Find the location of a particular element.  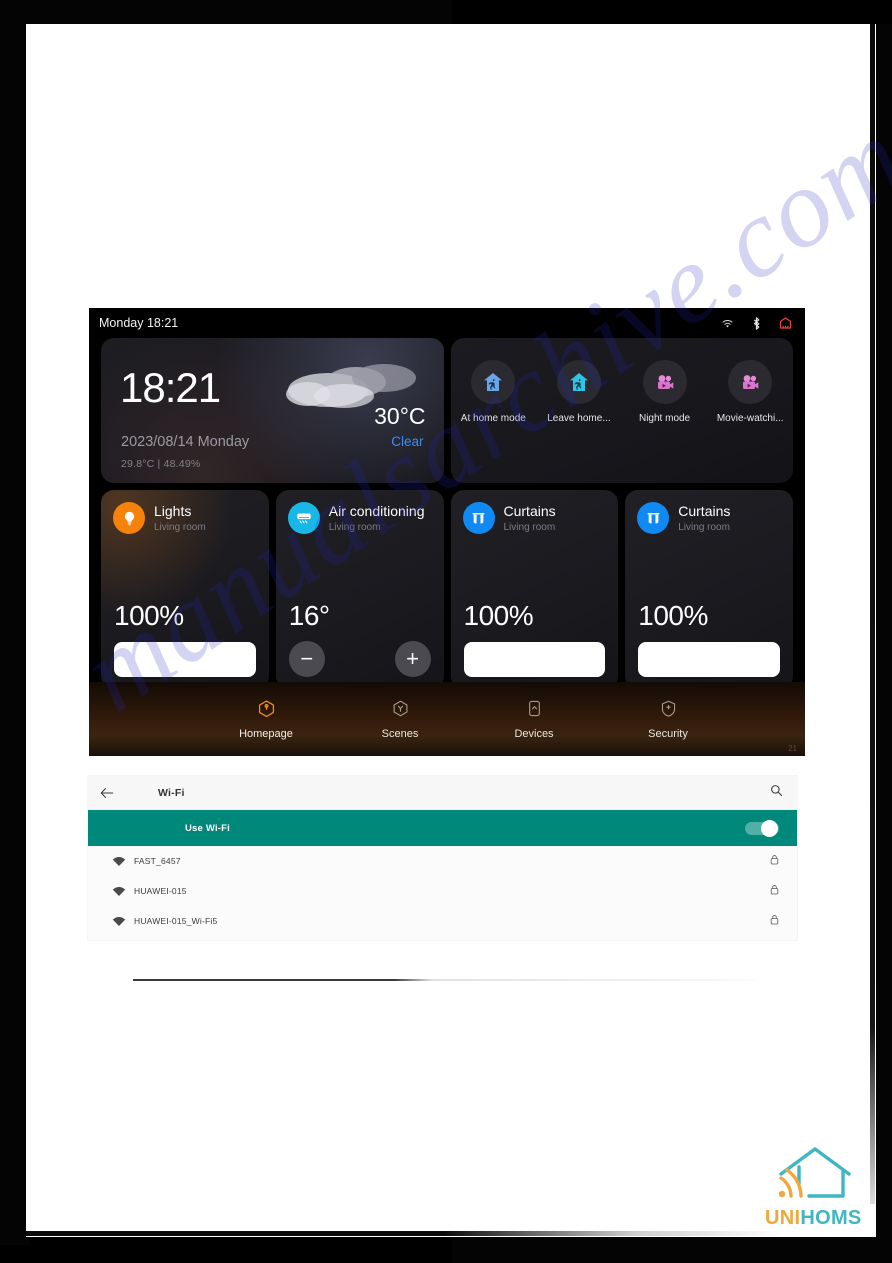

arrow-left-icon is located at coordinates (111, 793).